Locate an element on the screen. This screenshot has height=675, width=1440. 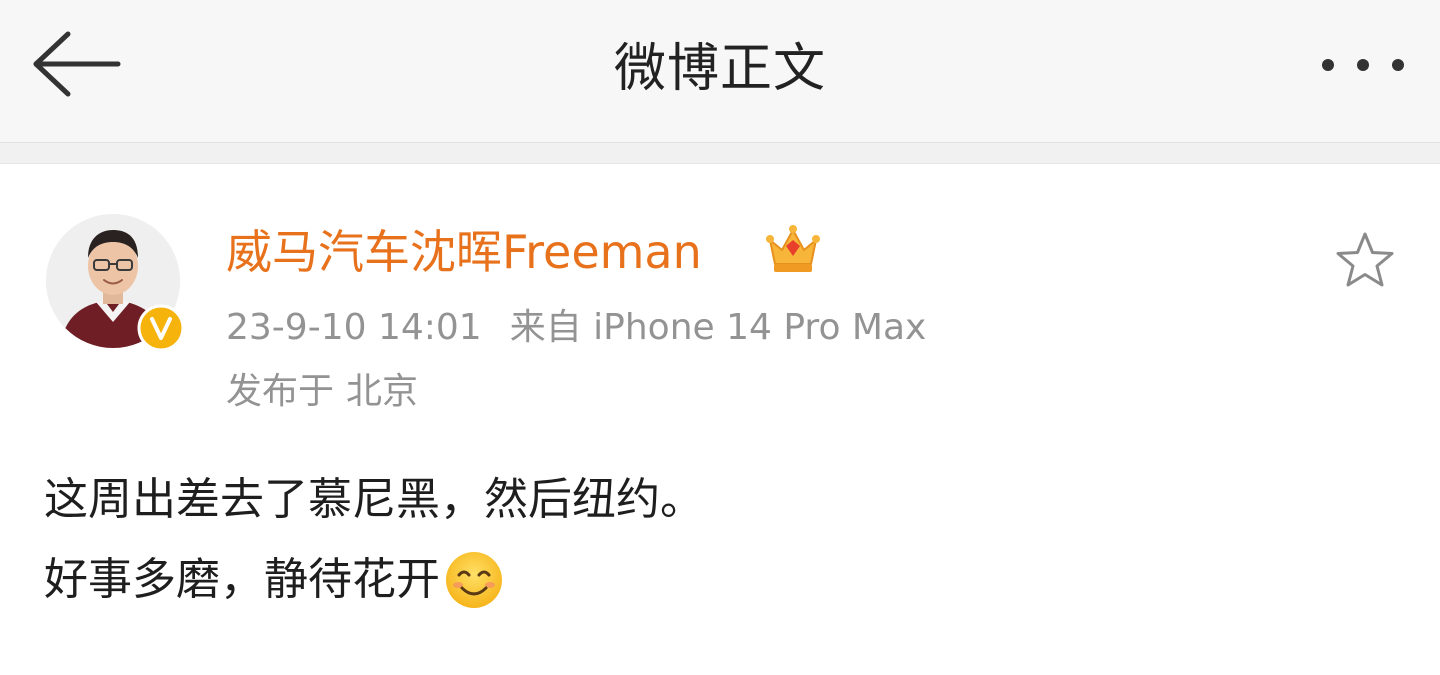
verified-v-icon is located at coordinates (161, 328).